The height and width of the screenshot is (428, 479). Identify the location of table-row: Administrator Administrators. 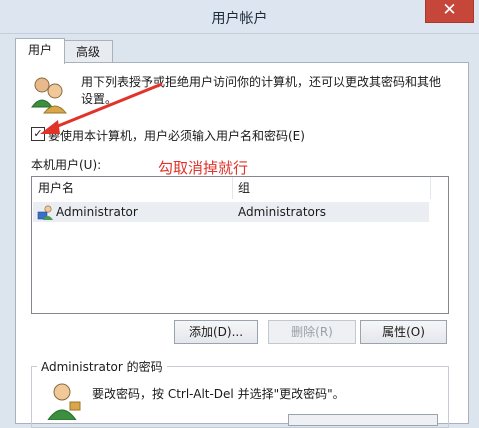
(231, 212).